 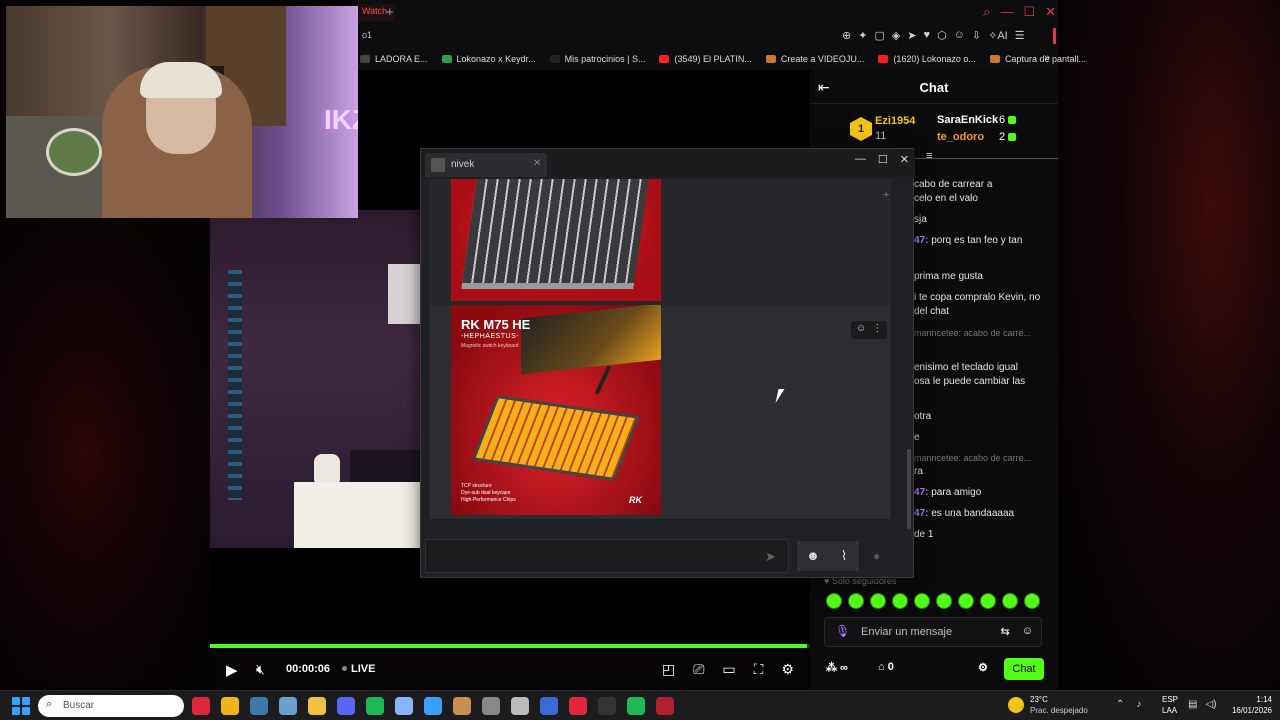 I want to click on heart-icon: ♥, so click(x=927, y=35).